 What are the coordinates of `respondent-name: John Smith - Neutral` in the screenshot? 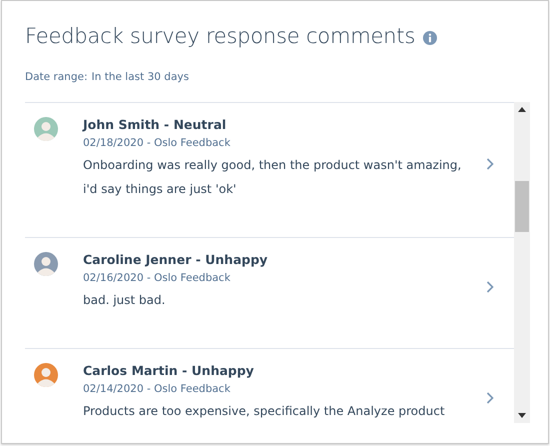 It's located at (155, 125).